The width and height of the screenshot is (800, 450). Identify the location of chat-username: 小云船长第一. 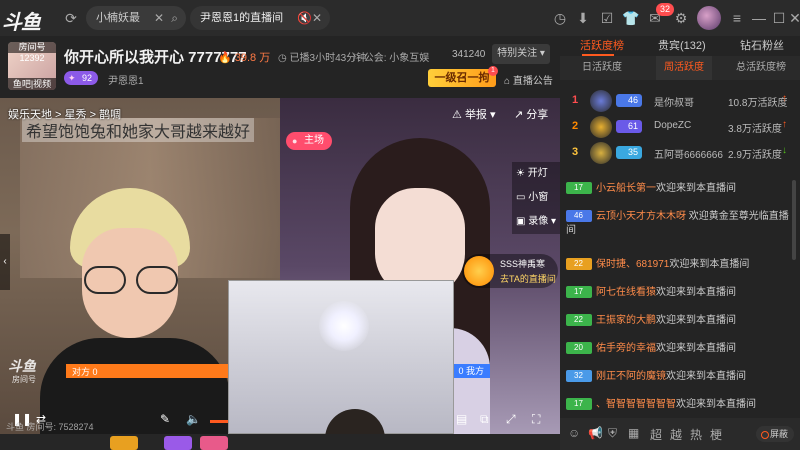
(626, 188).